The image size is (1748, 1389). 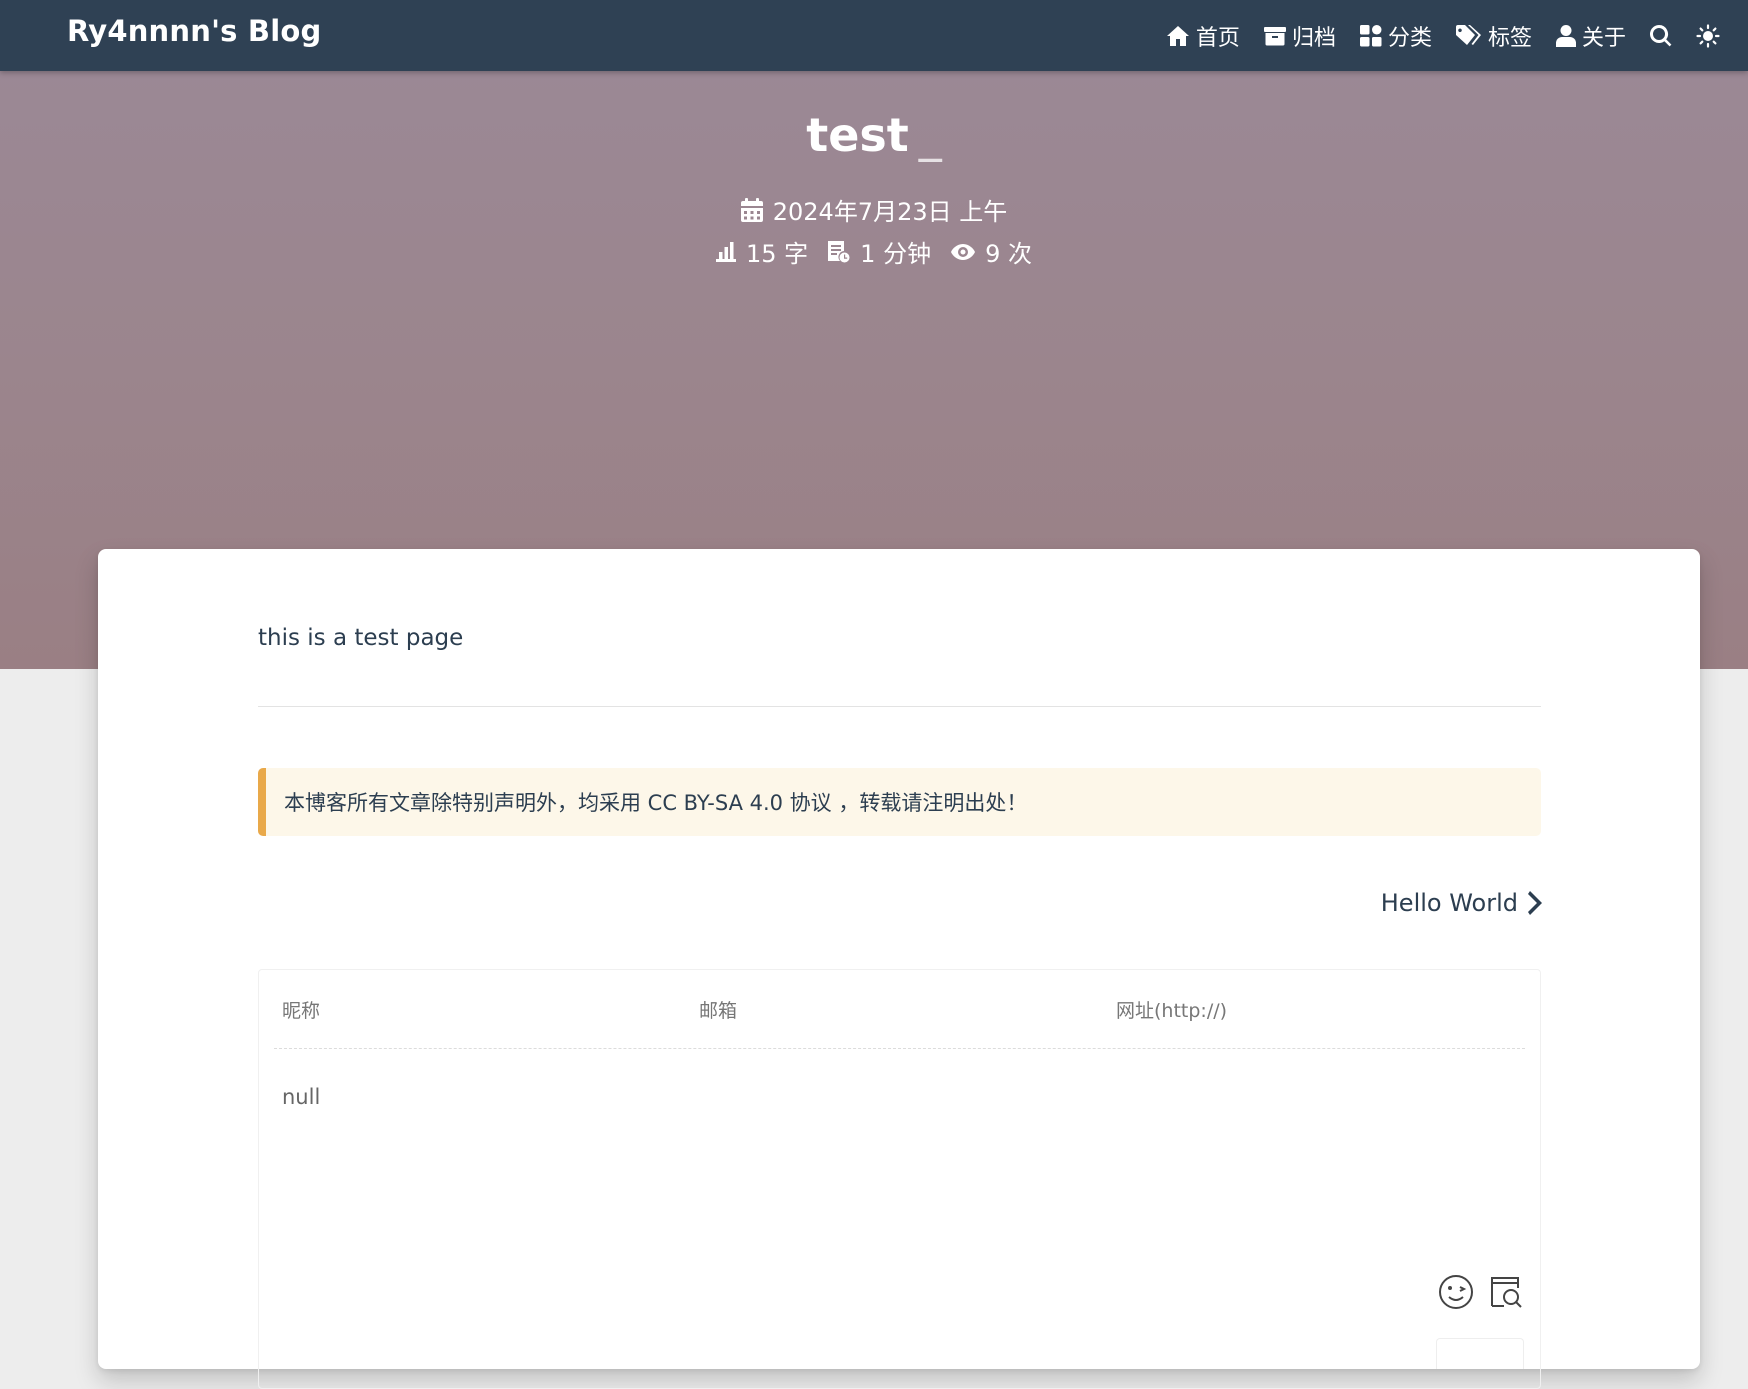 What do you see at coordinates (1509, 38) in the screenshot?
I see `nav-label-tags: 标签` at bounding box center [1509, 38].